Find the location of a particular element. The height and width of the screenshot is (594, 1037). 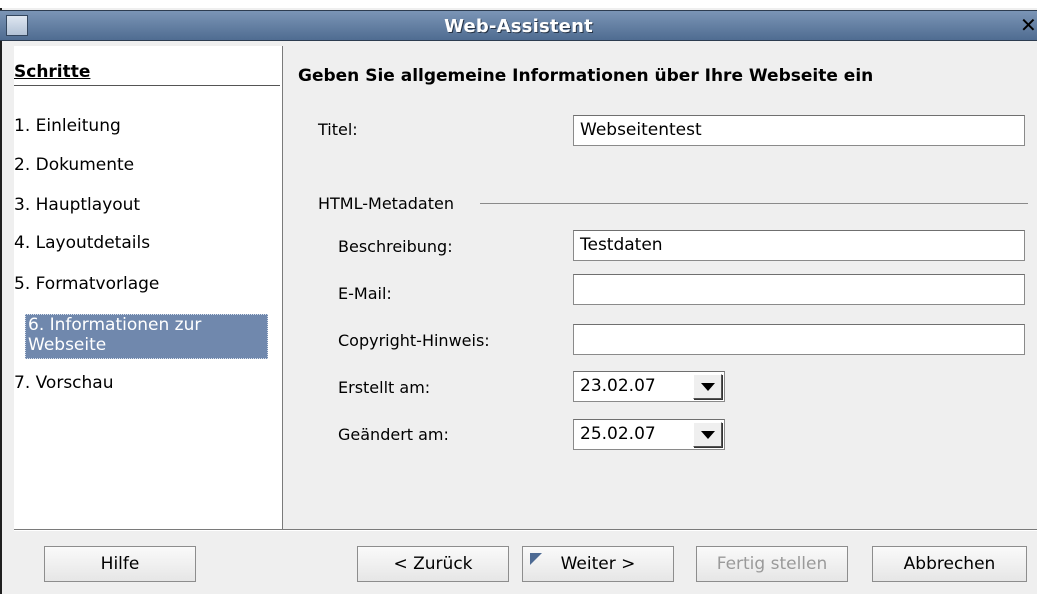

window-title: Web-Assistent is located at coordinates (518, 26).